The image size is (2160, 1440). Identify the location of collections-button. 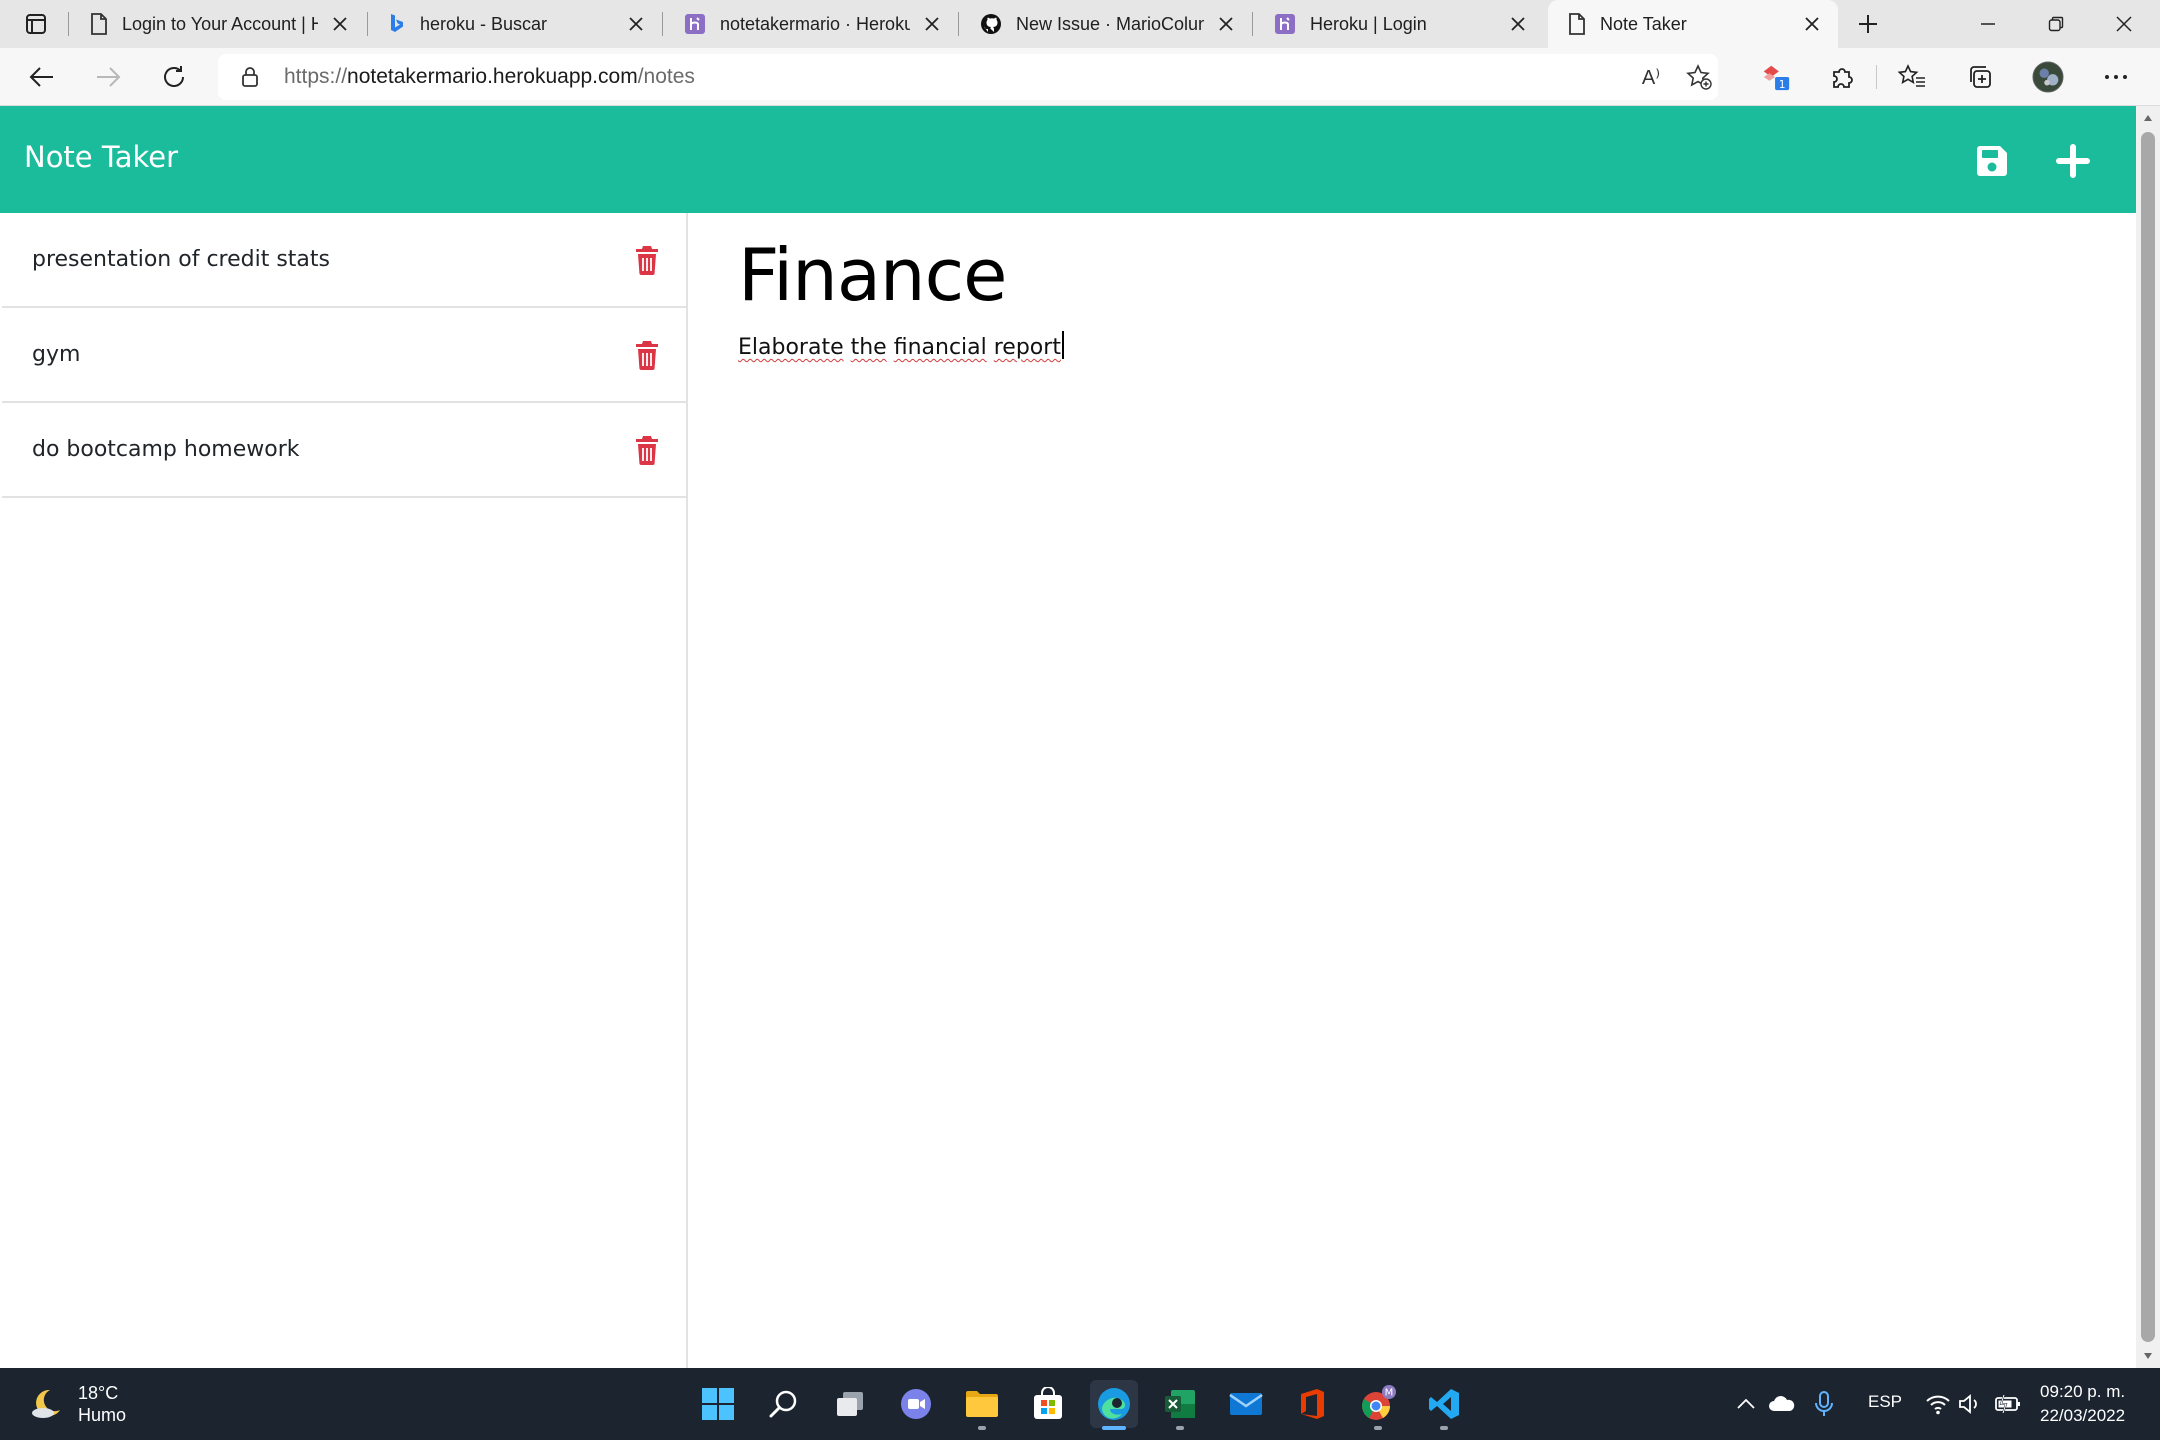
(1980, 77).